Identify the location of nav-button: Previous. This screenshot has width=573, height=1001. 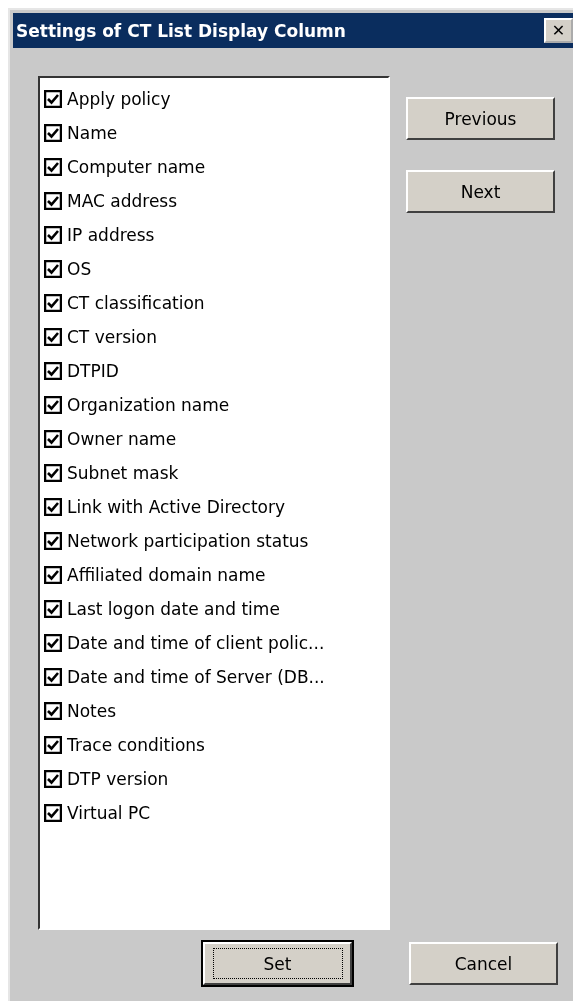
(480, 118).